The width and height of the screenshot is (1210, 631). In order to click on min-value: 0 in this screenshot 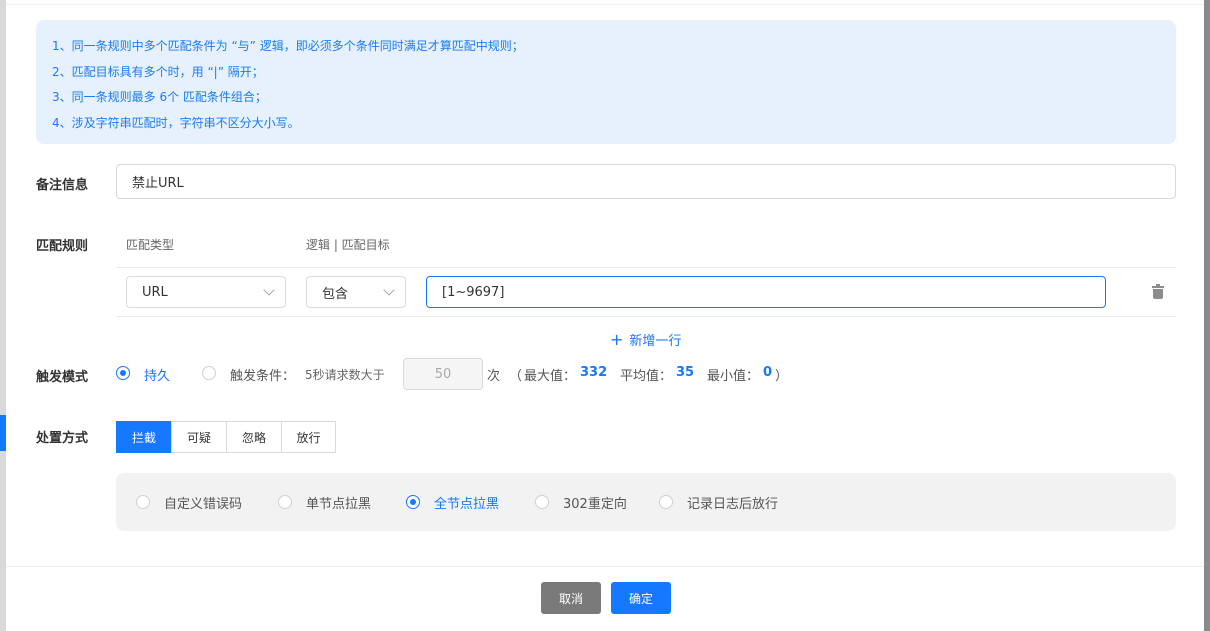, I will do `click(768, 372)`.